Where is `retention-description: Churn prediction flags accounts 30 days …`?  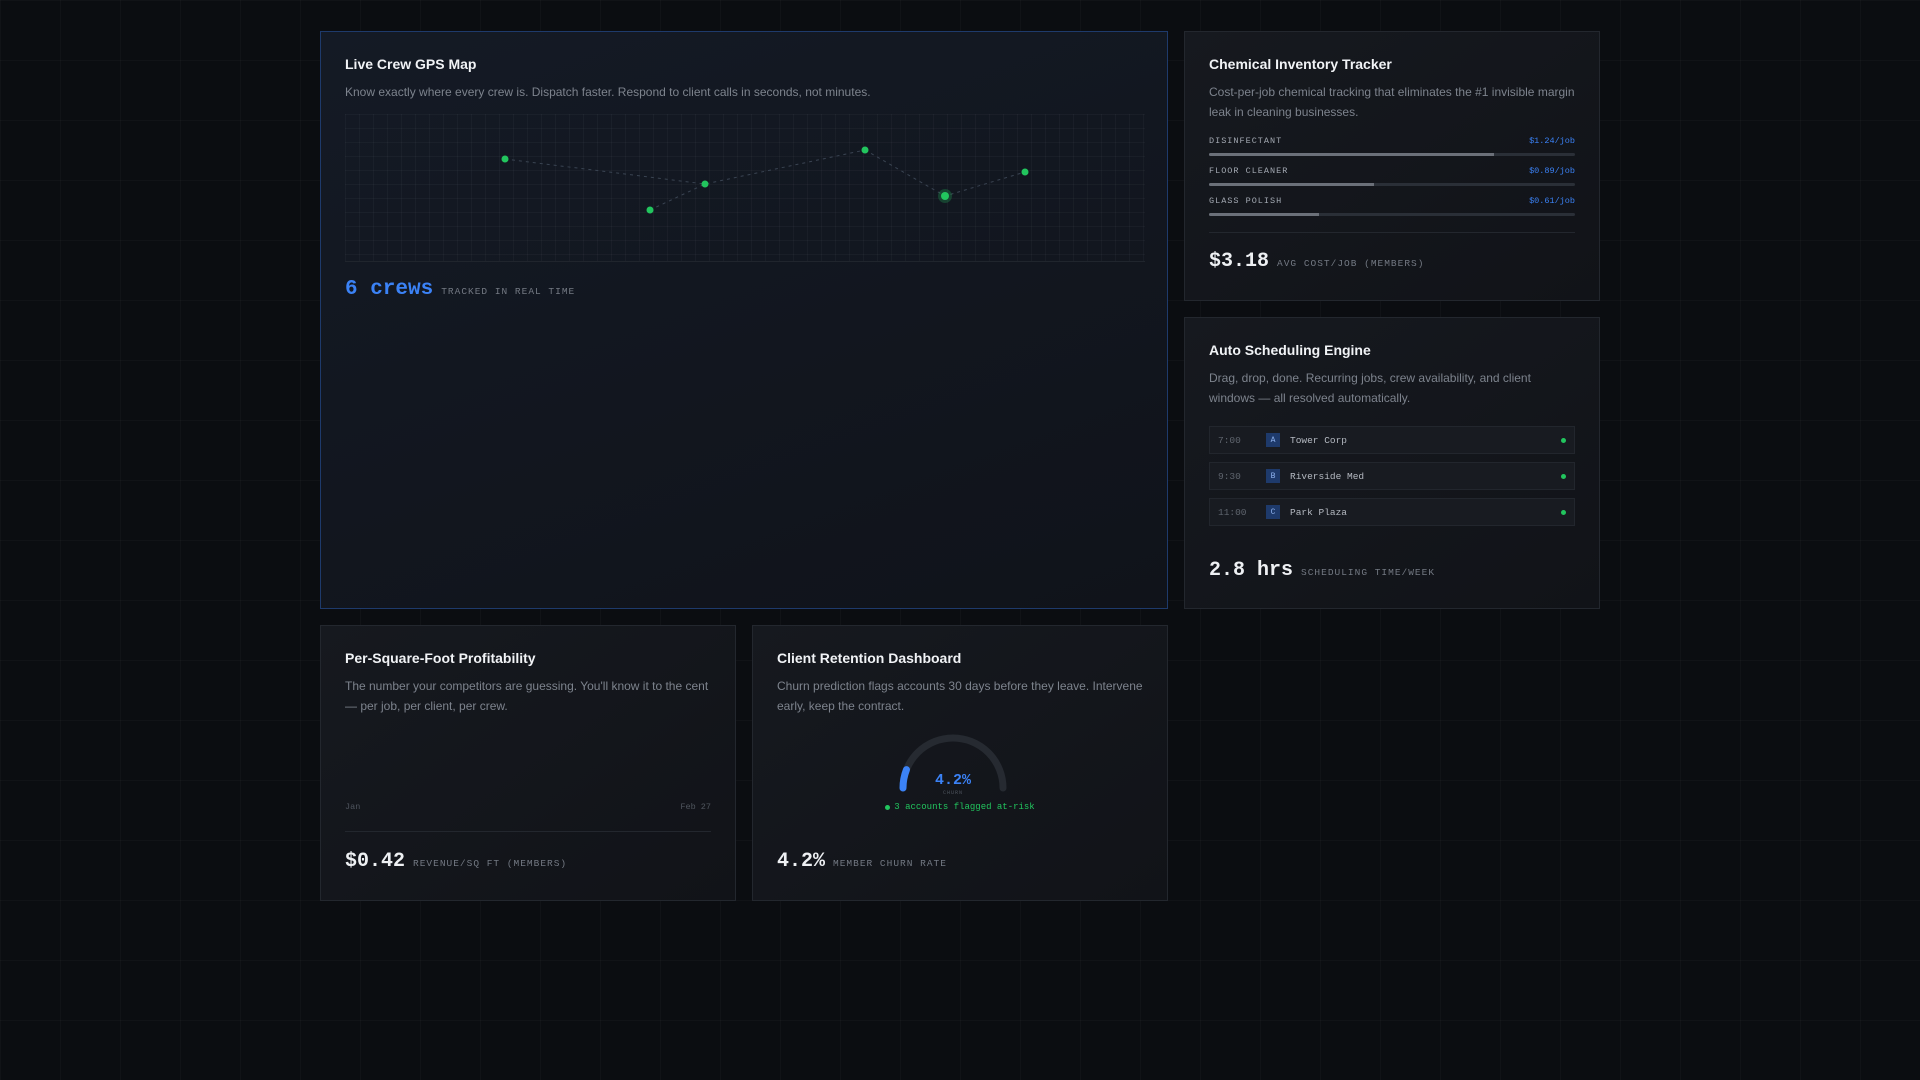
retention-description: Churn prediction flags accounts 30 days … is located at coordinates (960, 696).